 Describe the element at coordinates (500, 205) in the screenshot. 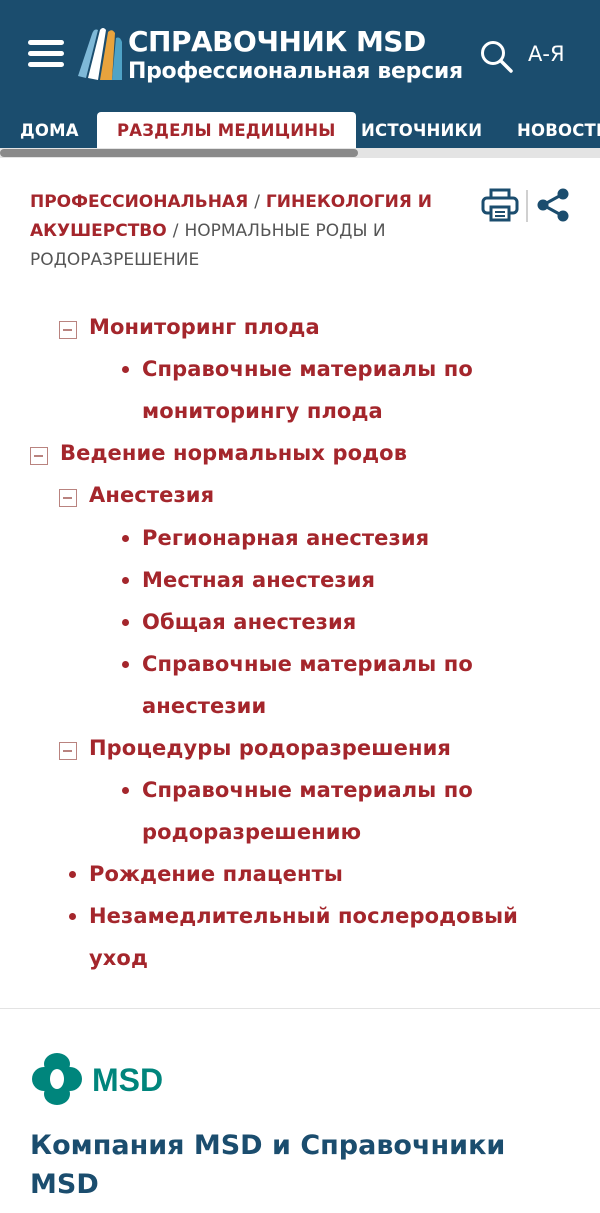

I see `printer-icon` at that location.